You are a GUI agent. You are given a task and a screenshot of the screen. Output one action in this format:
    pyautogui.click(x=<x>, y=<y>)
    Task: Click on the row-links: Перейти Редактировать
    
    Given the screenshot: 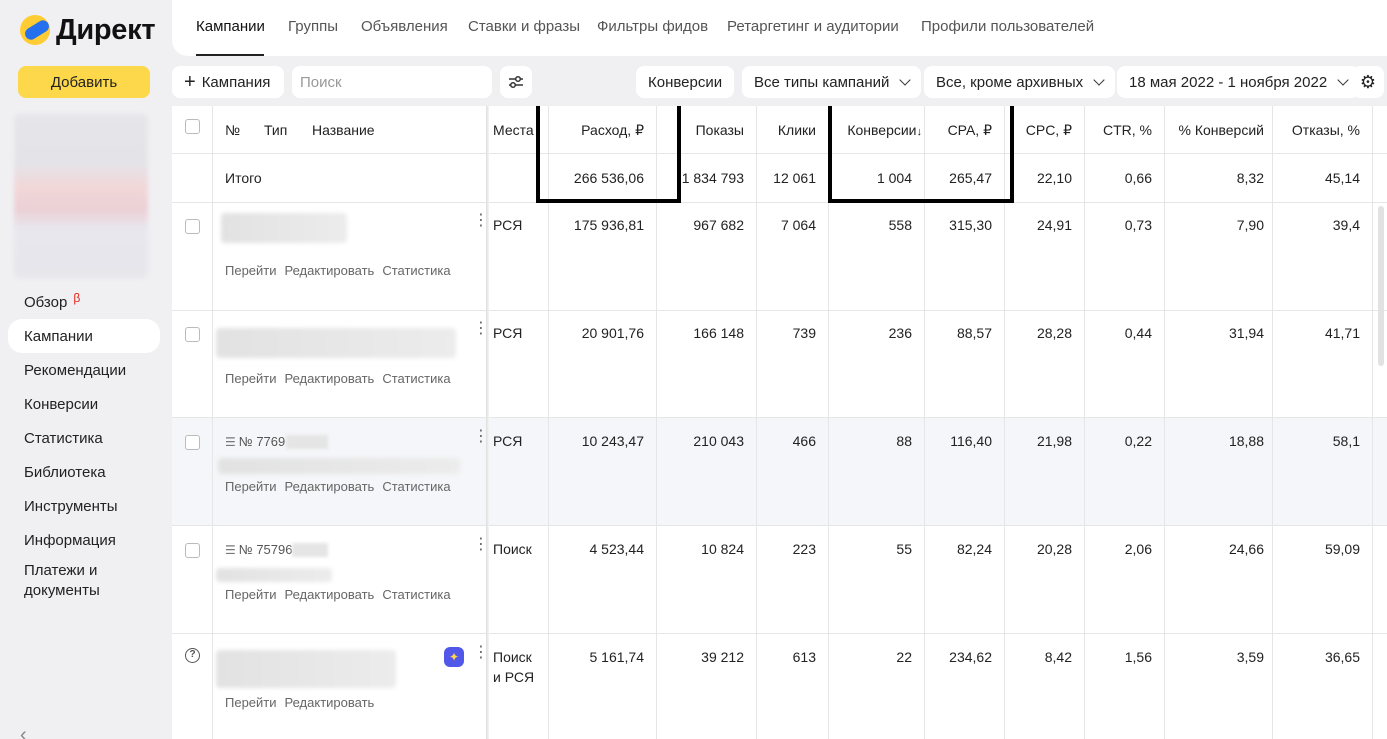 What is the action you would take?
    pyautogui.click(x=303, y=702)
    